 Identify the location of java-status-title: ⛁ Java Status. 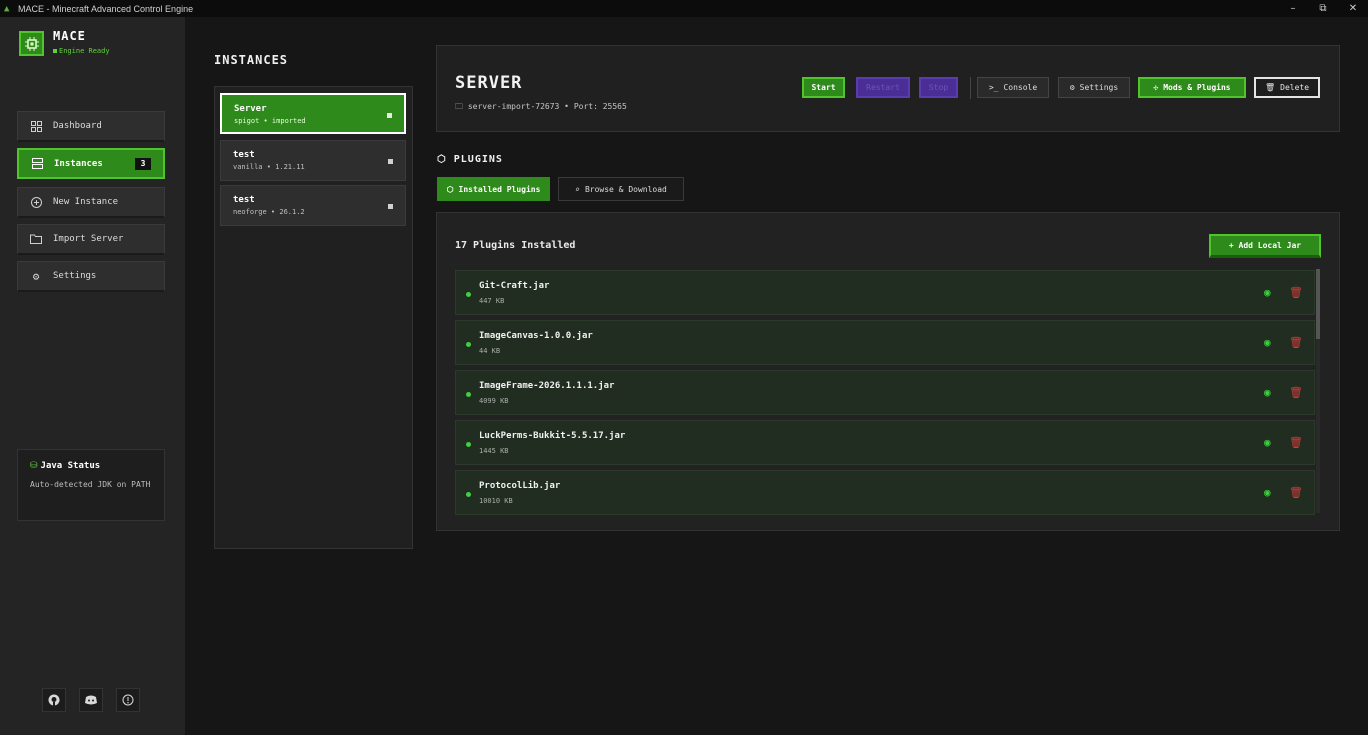
(65, 466).